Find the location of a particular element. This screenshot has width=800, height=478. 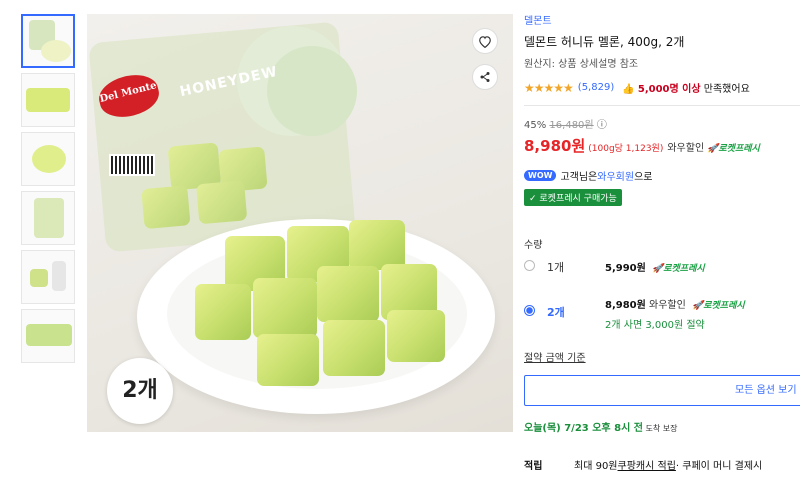

wishlist-button is located at coordinates (485, 41).